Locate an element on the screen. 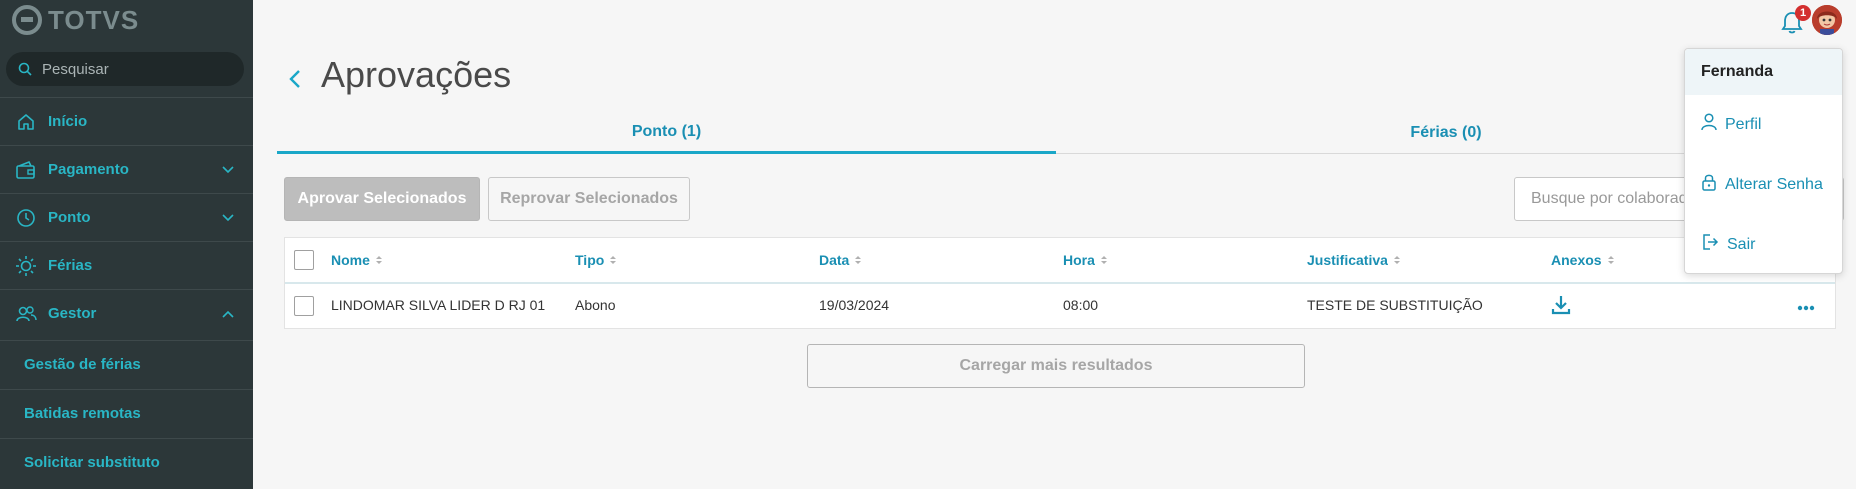 This screenshot has width=1856, height=489. wallet-icon is located at coordinates (26, 170).